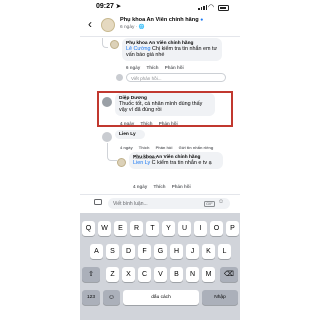 The height and width of the screenshot is (320, 320). I want to click on shift-key: ⇧, so click(91, 274).